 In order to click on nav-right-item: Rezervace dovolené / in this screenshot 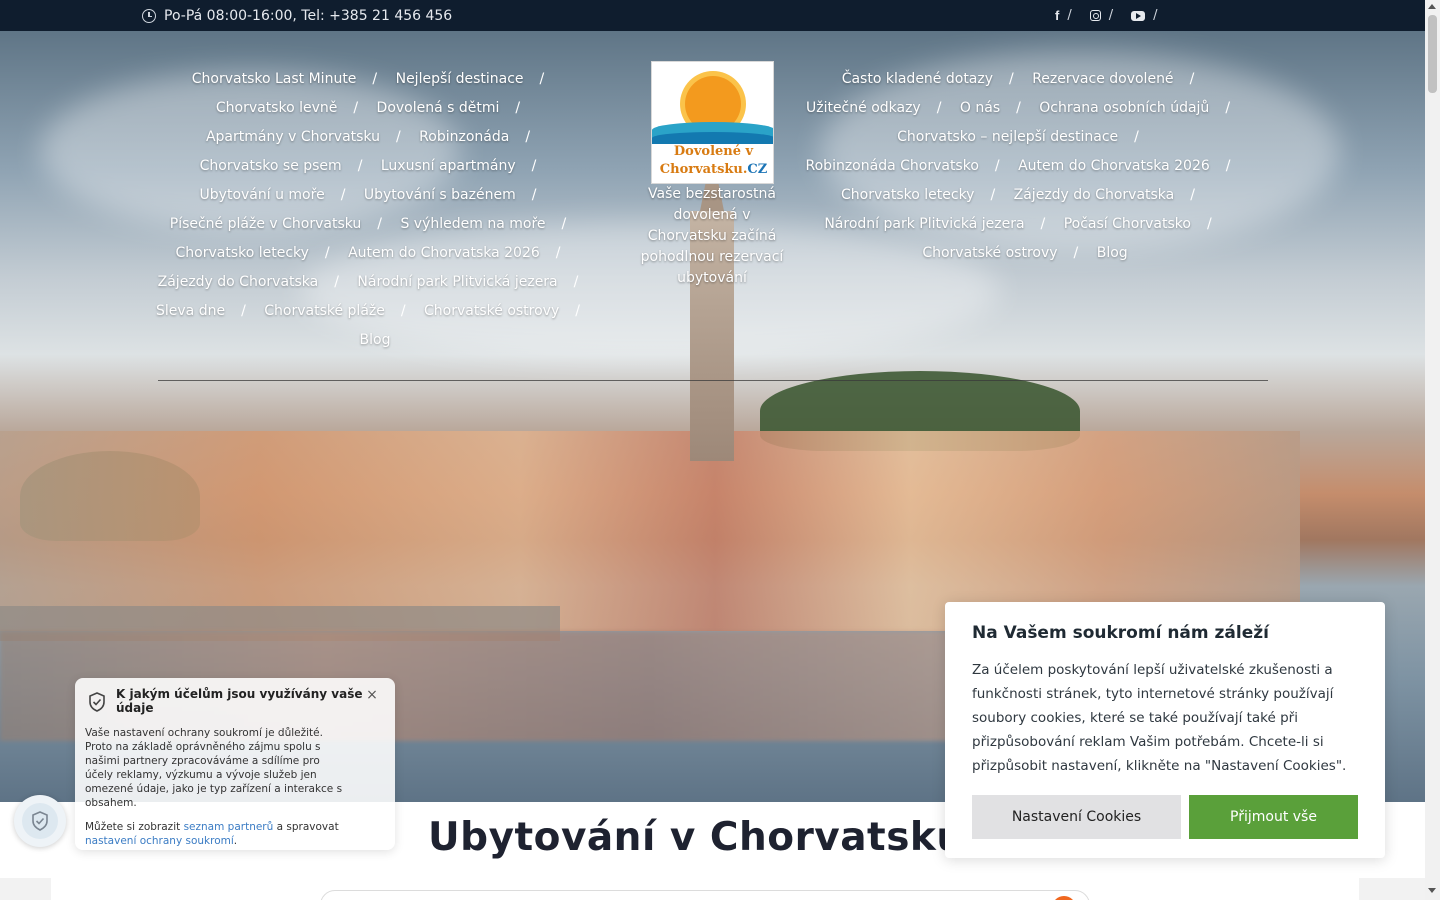, I will do `click(1120, 79)`.